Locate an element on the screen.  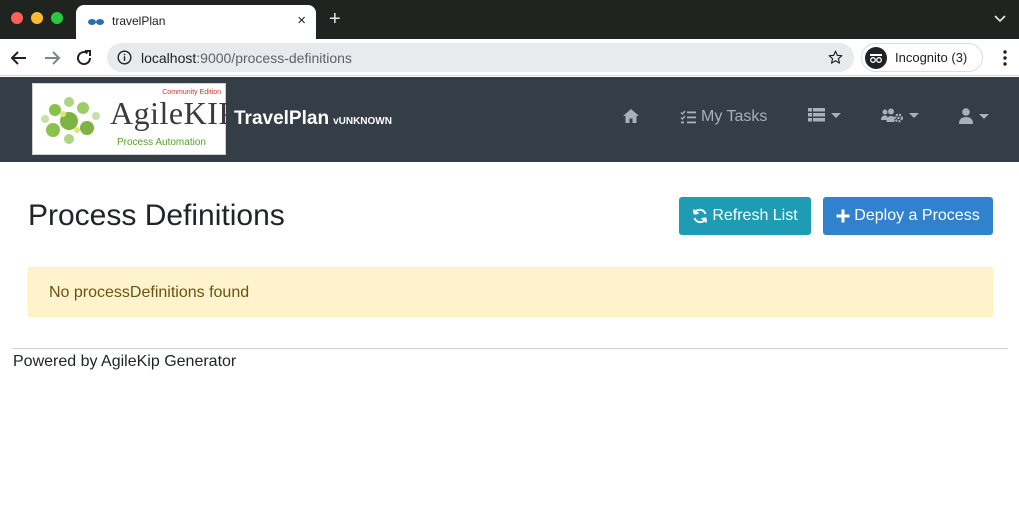
user-icon is located at coordinates (966, 116).